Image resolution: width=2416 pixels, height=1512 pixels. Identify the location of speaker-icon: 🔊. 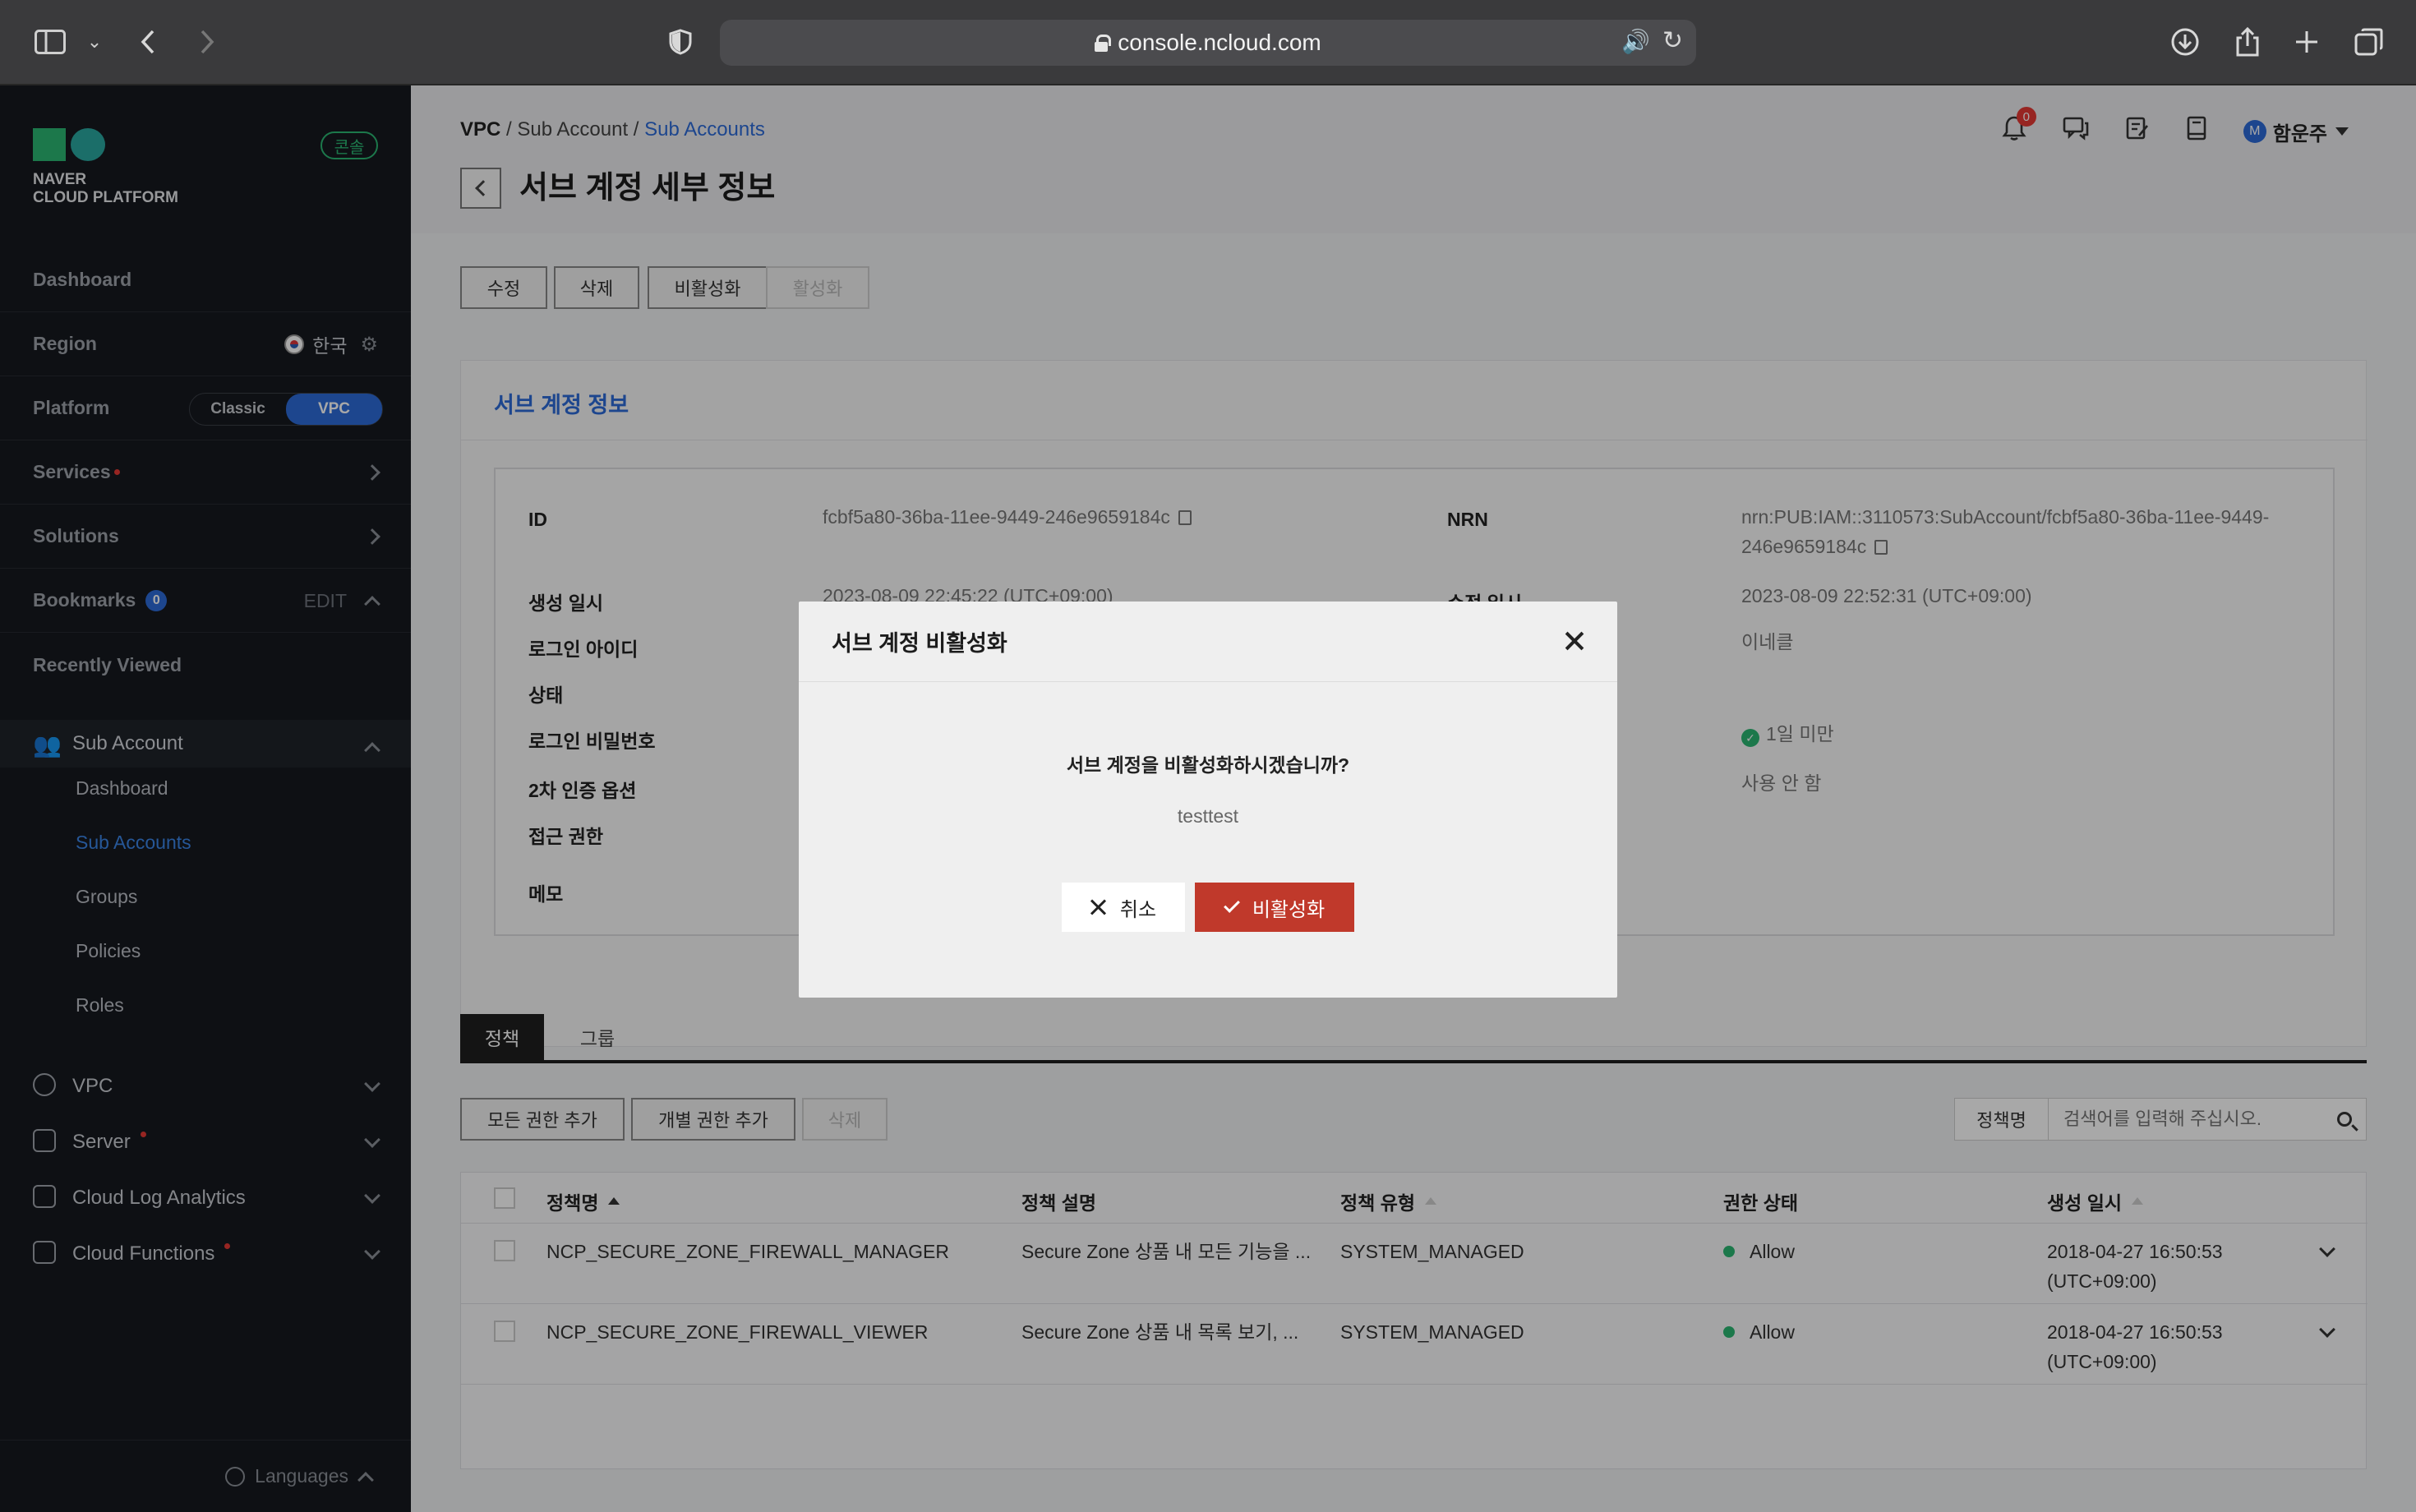
(1636, 42).